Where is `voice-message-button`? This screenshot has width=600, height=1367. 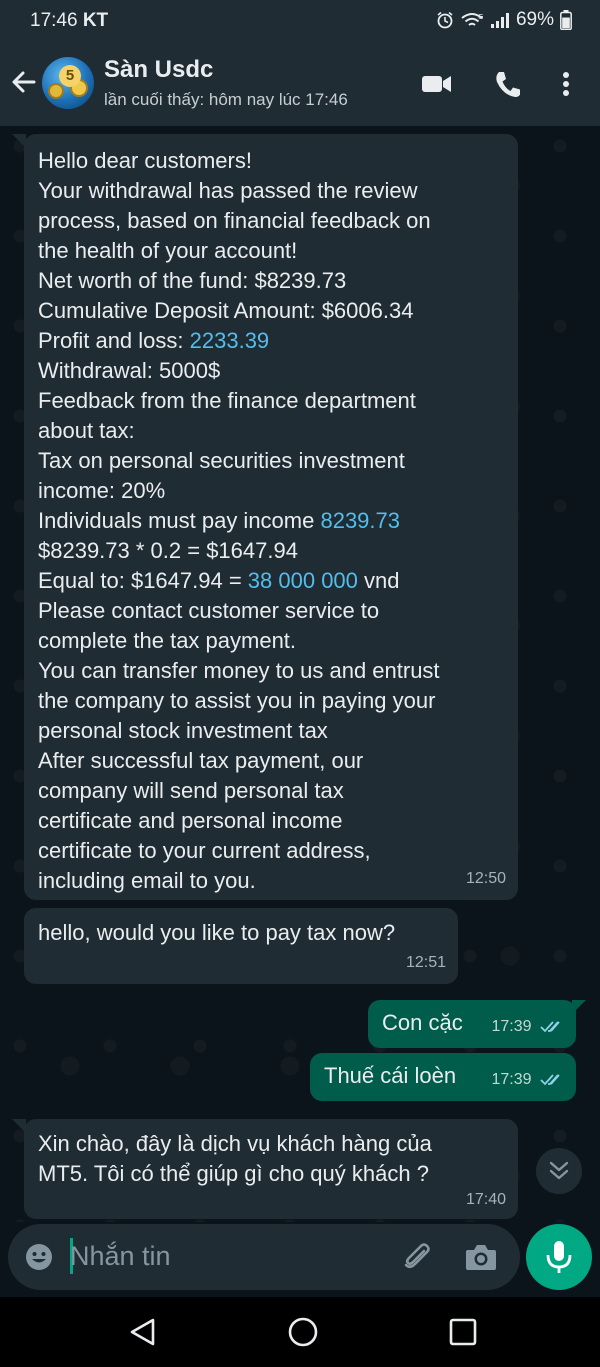
voice-message-button is located at coordinates (559, 1257).